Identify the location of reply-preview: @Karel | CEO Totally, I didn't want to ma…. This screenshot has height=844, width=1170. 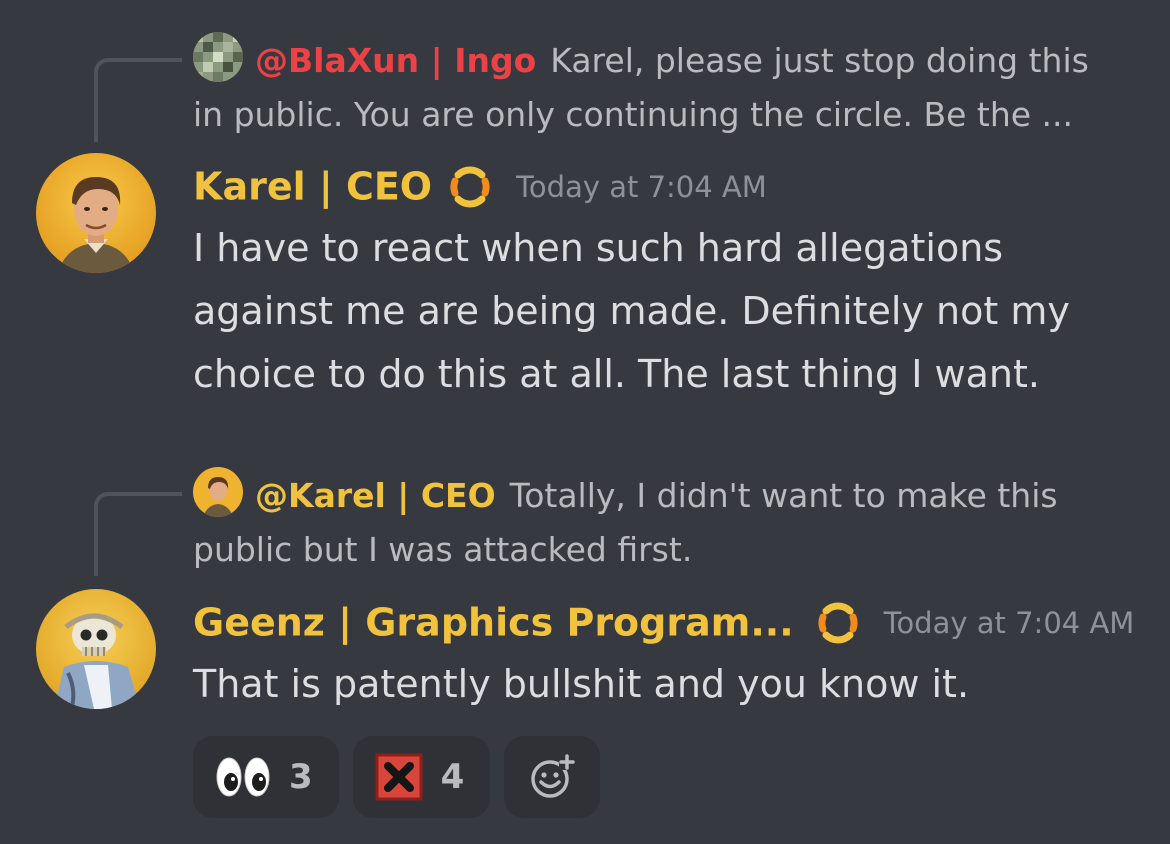
(663, 522).